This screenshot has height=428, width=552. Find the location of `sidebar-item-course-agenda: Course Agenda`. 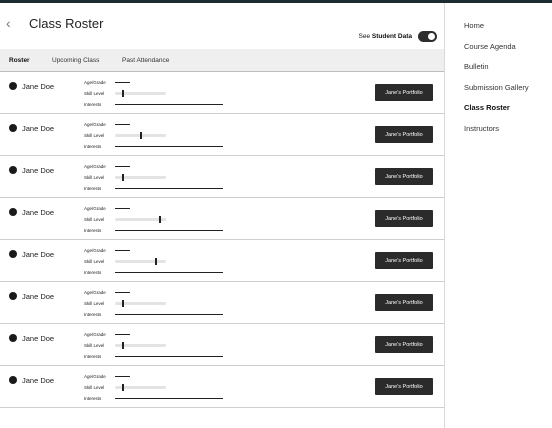

sidebar-item-course-agenda: Course Agenda is located at coordinates (490, 46).